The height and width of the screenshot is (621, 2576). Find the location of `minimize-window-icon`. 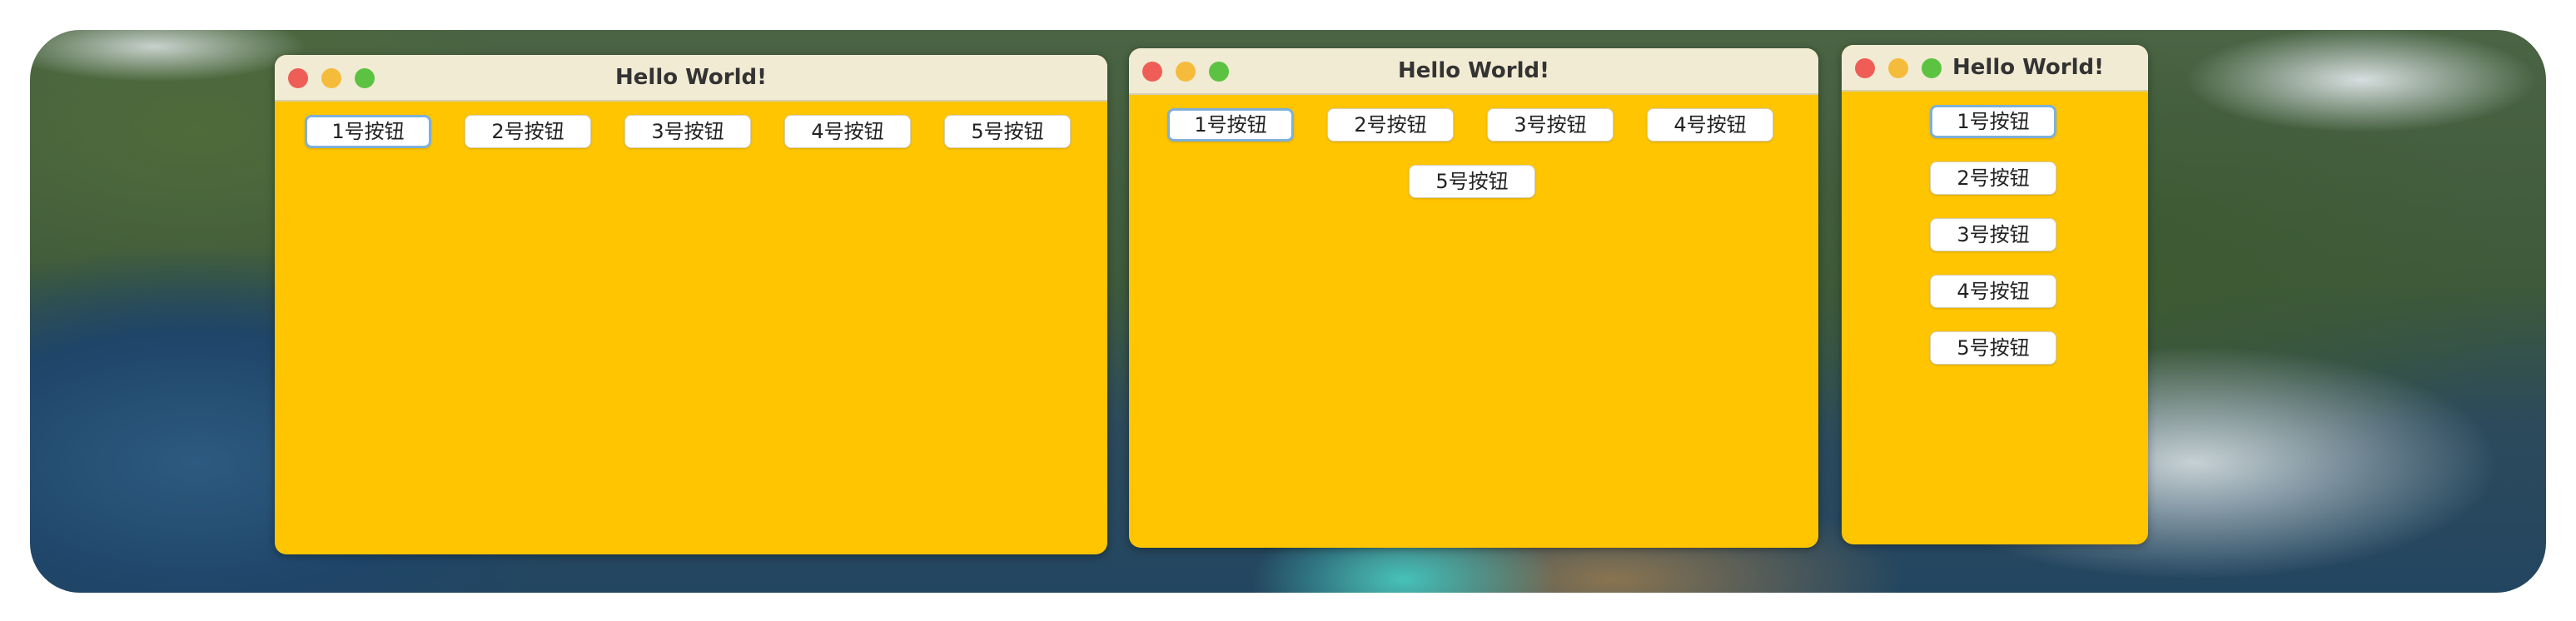

minimize-window-icon is located at coordinates (1898, 68).